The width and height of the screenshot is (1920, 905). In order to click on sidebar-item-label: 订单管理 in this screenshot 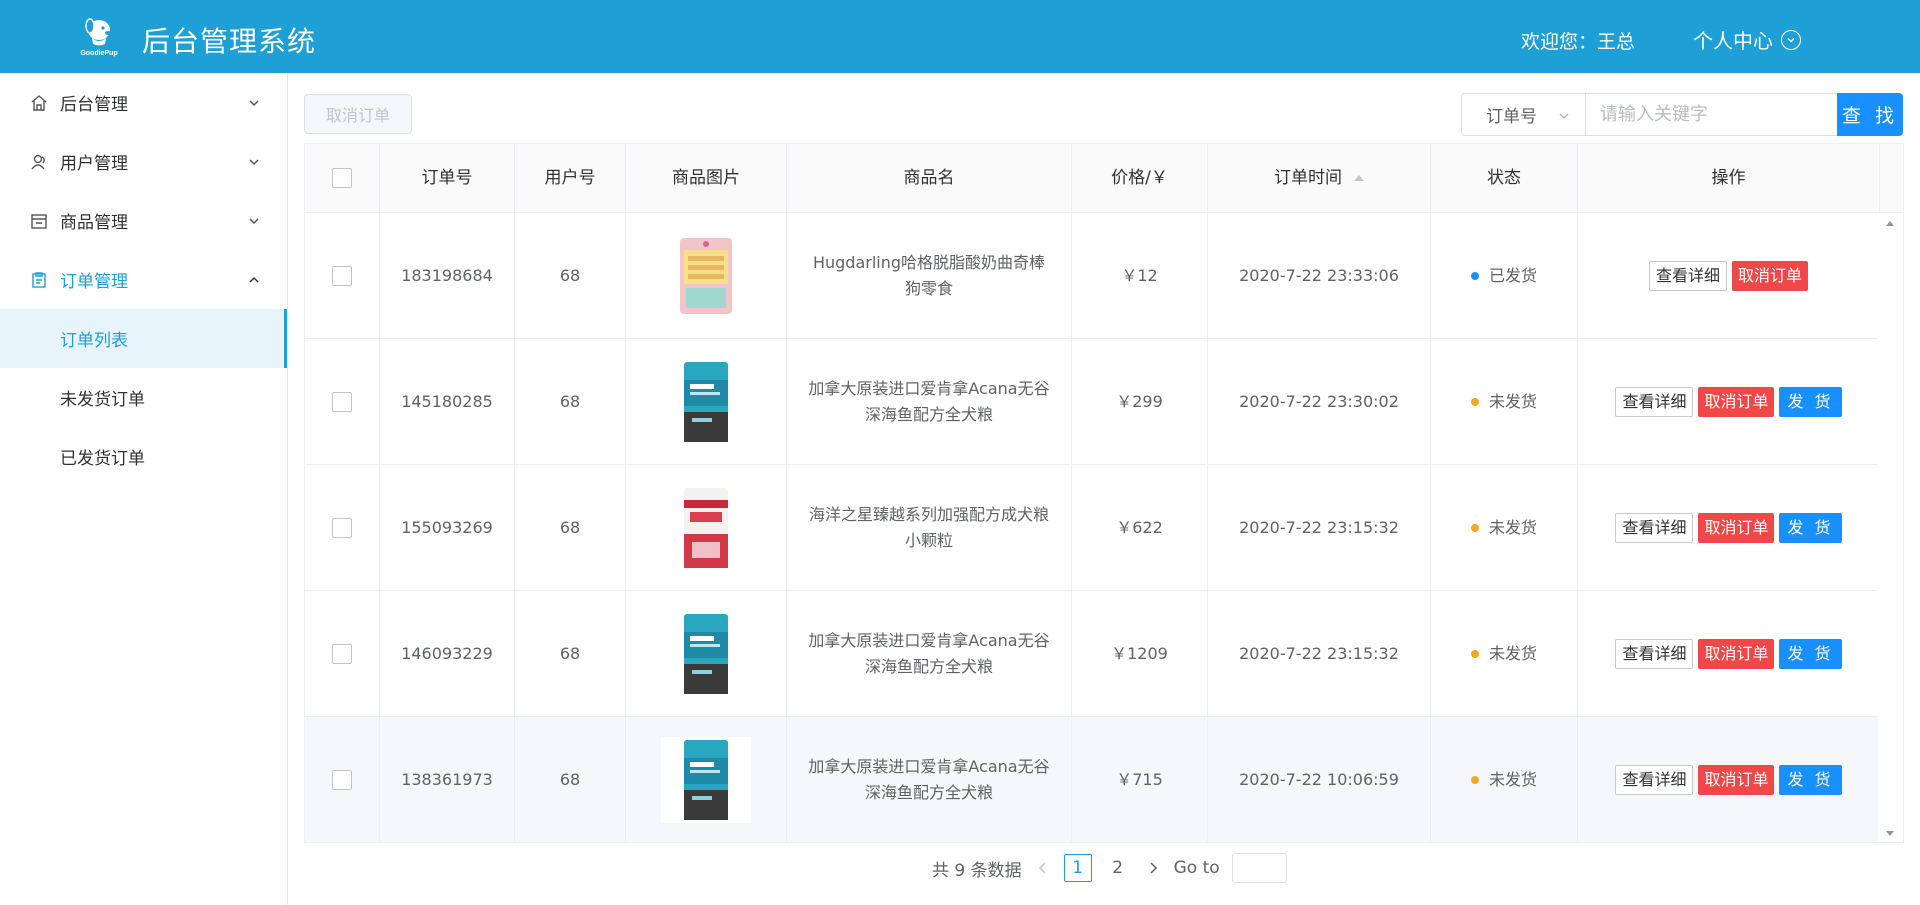, I will do `click(94, 282)`.